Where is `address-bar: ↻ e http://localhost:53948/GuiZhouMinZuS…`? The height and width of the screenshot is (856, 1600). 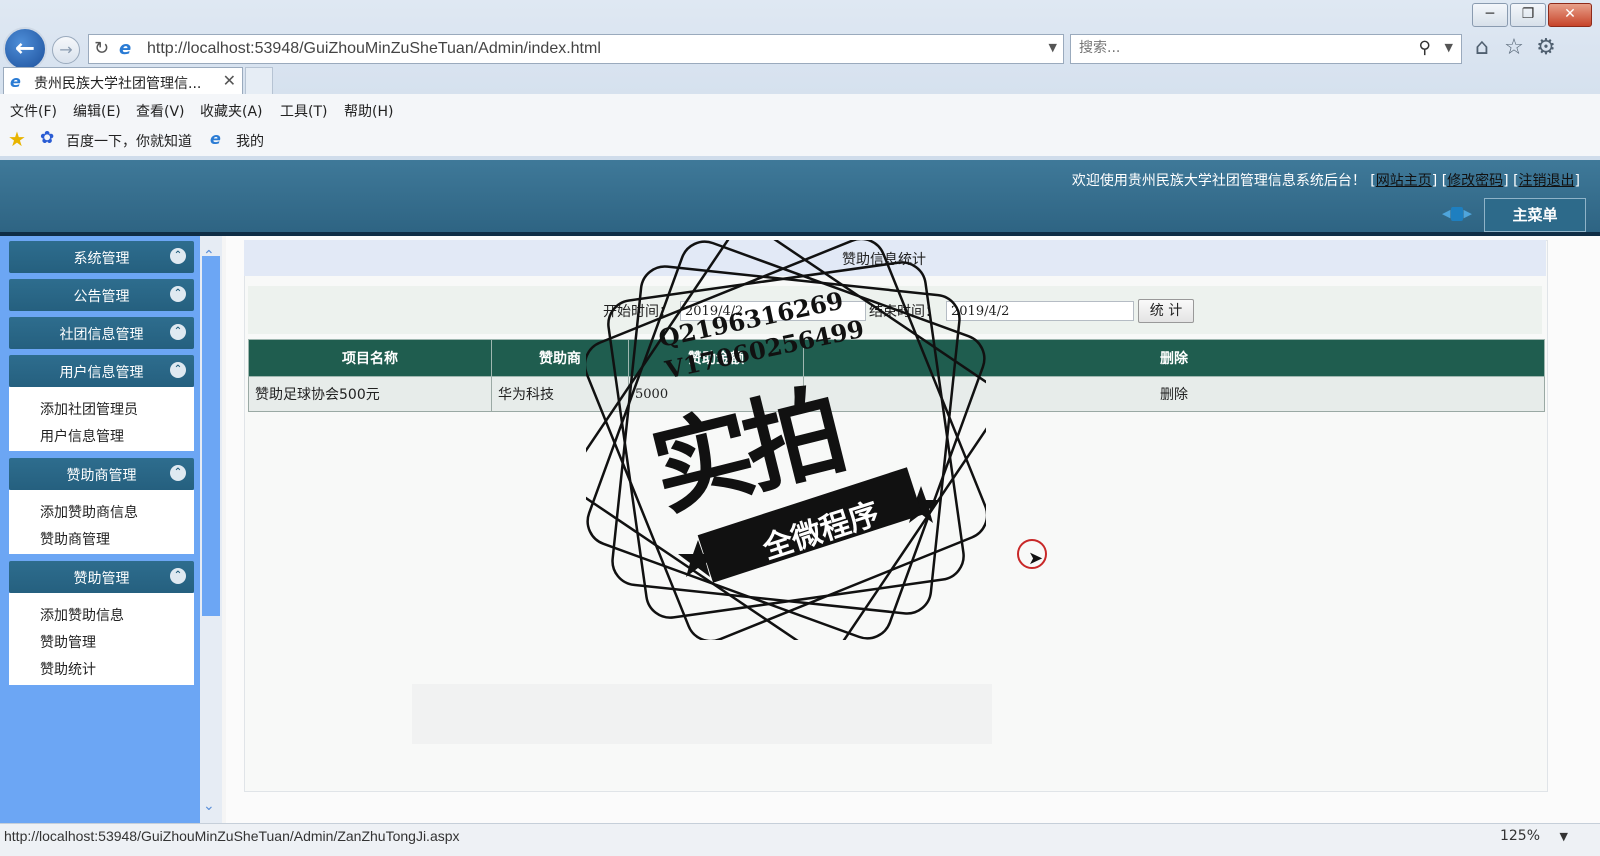
address-bar: ↻ e http://localhost:53948/GuiZhouMinZuS… is located at coordinates (576, 49).